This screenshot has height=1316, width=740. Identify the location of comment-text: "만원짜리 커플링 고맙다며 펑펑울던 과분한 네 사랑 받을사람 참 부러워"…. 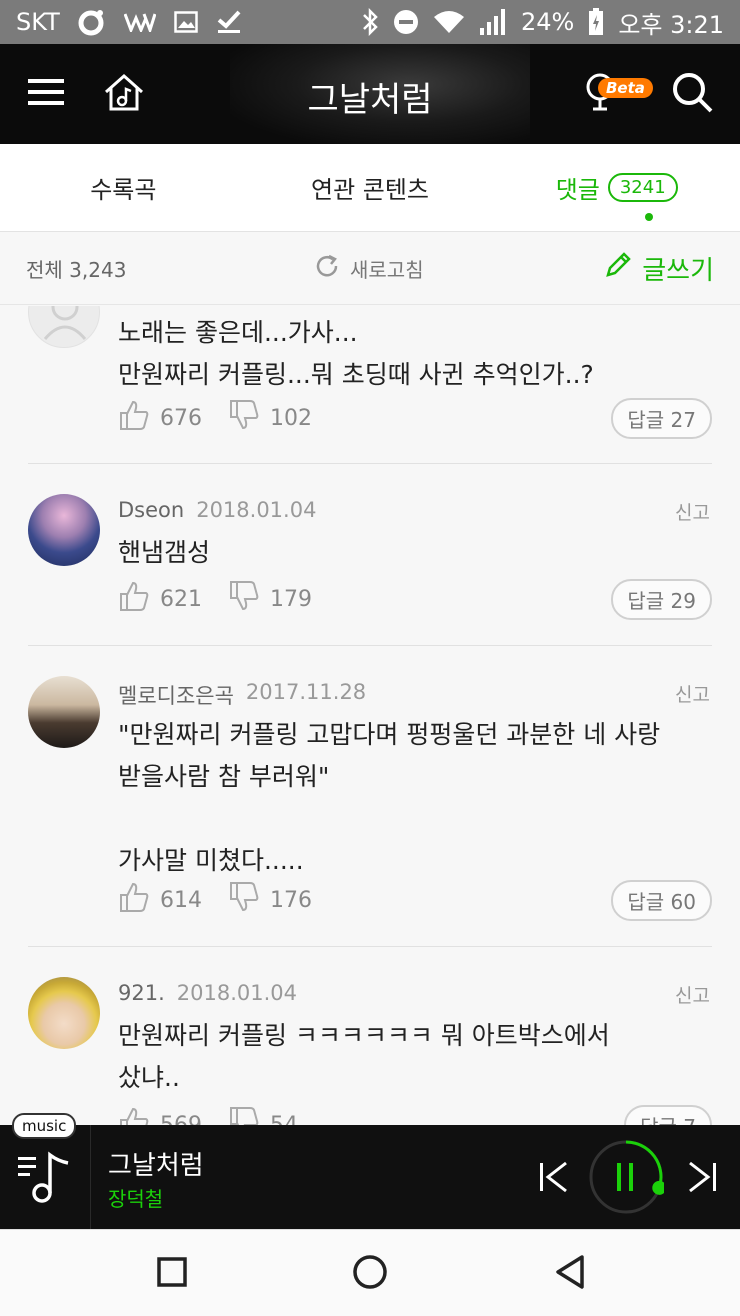
(389, 797).